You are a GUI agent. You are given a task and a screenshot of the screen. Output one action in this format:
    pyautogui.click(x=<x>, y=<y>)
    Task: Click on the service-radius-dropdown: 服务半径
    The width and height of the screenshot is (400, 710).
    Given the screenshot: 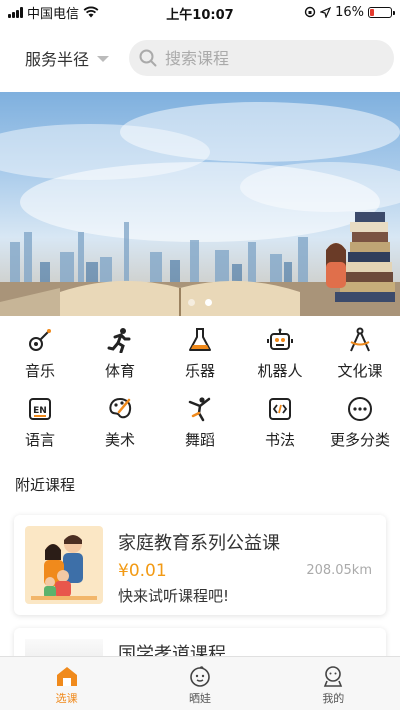 What is the action you would take?
    pyautogui.click(x=67, y=58)
    